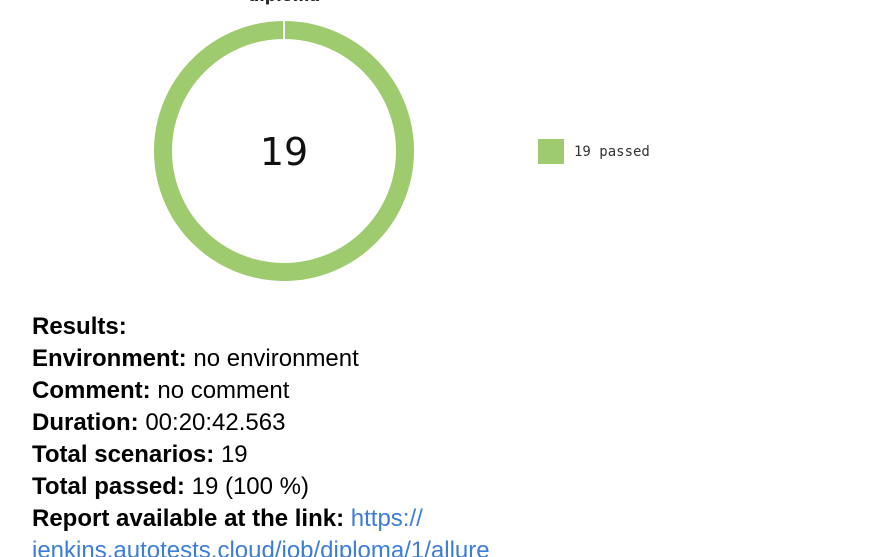 The width and height of the screenshot is (885, 557). What do you see at coordinates (452, 391) in the screenshot?
I see `comment-row: Comment: no comment` at bounding box center [452, 391].